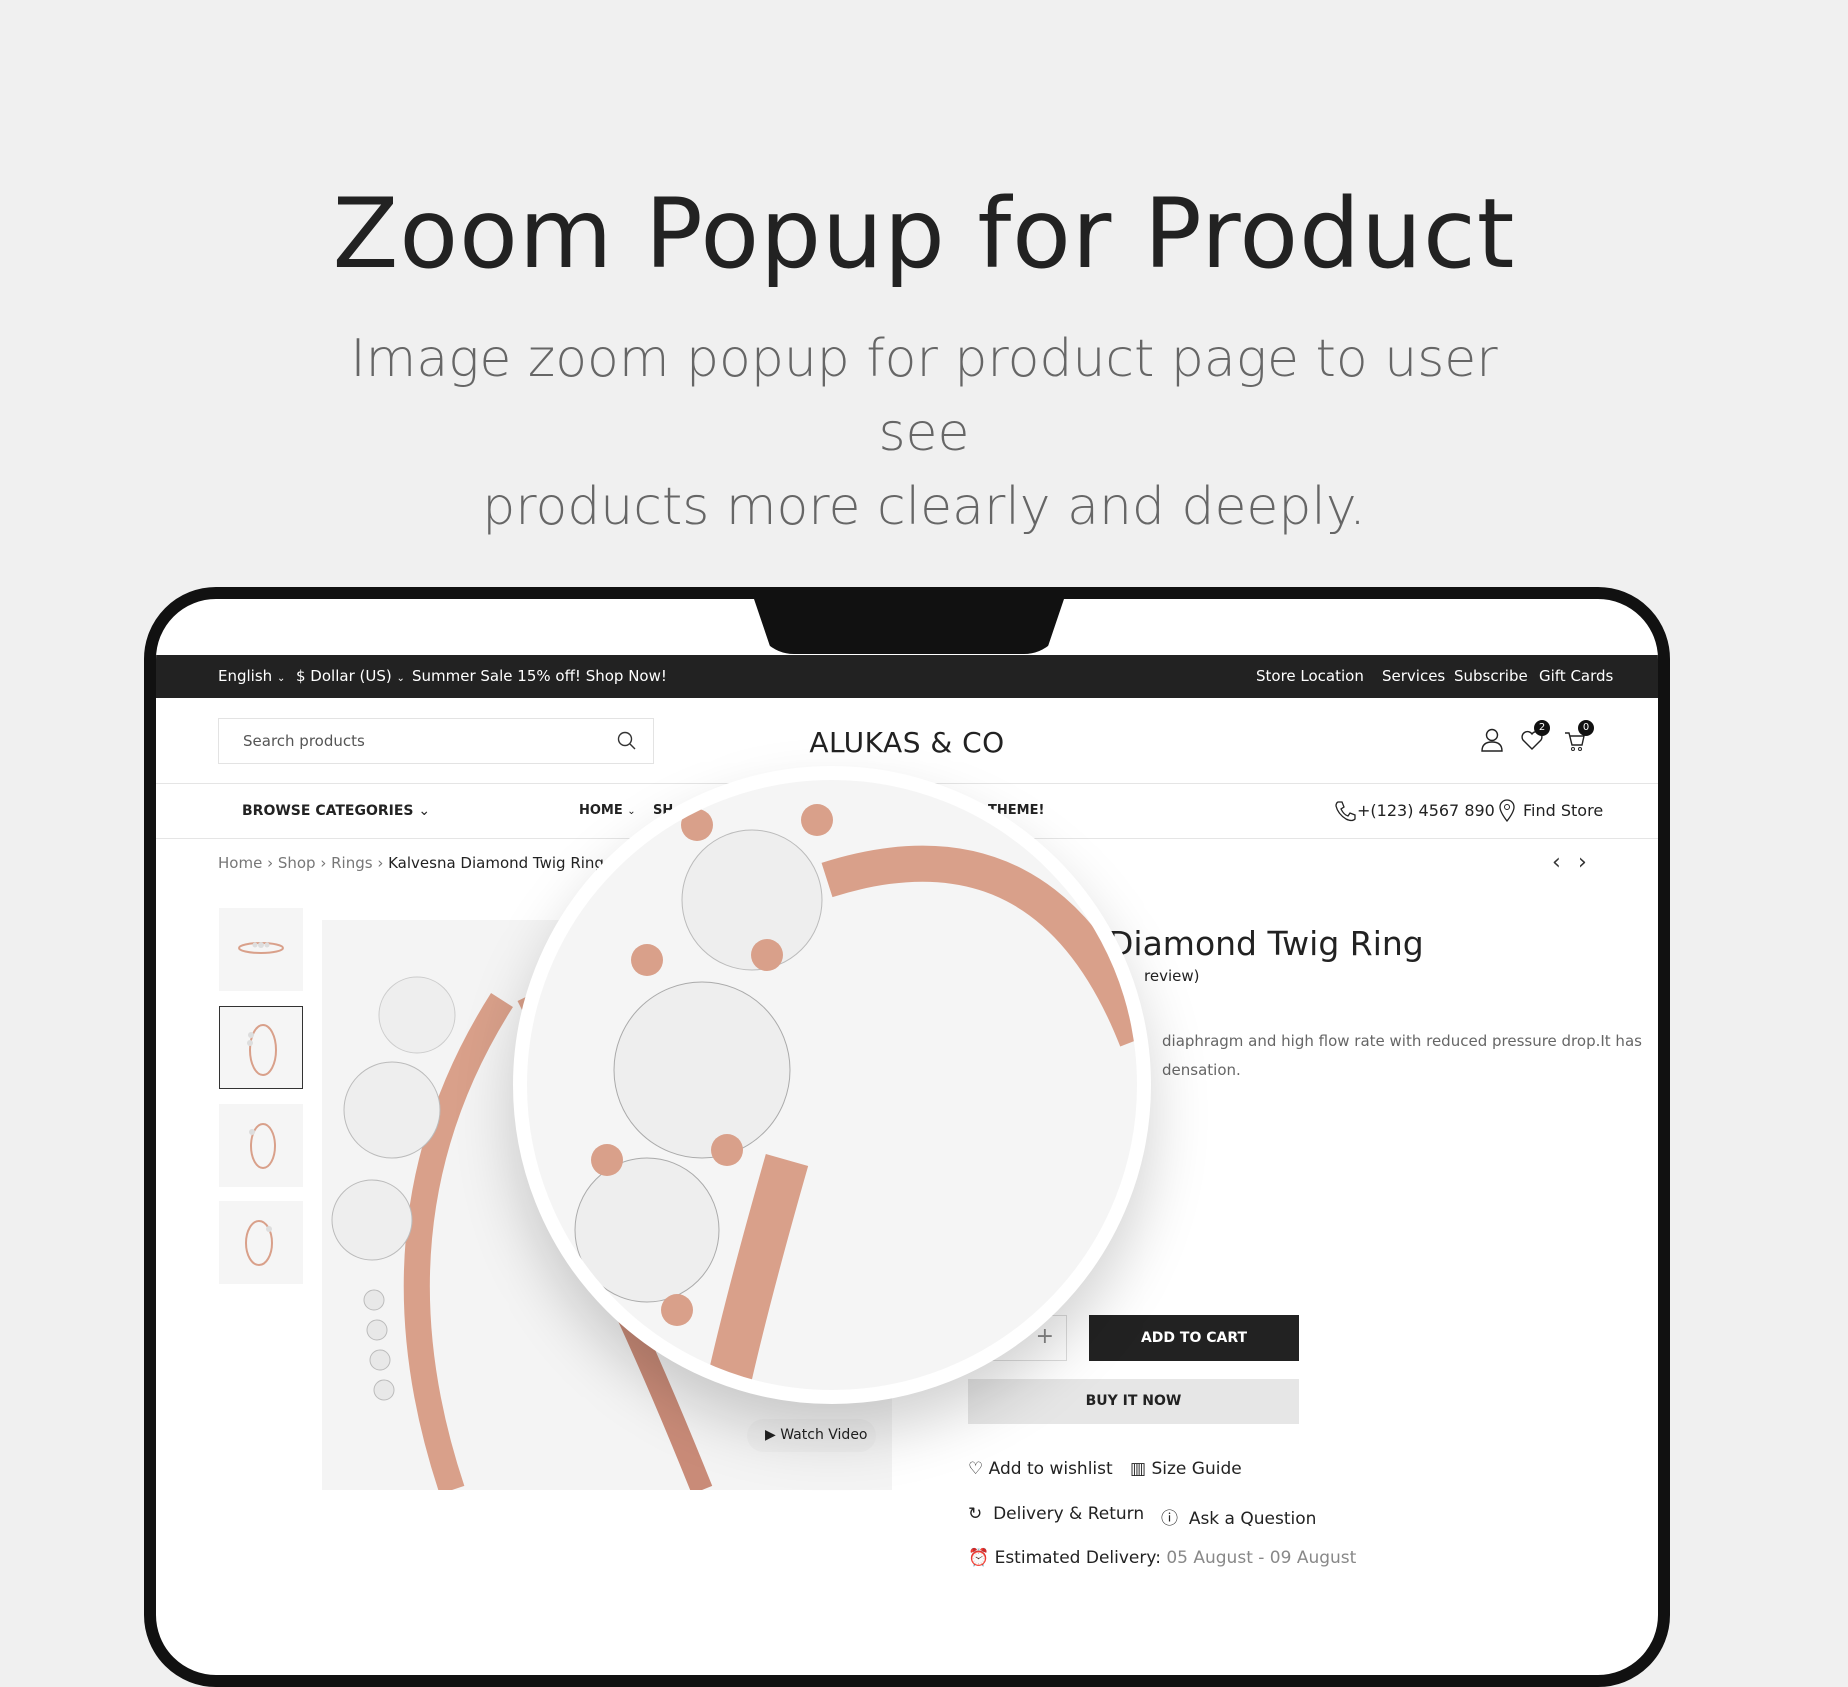  Describe the element at coordinates (924, 507) in the screenshot. I see `subtitle-line: products more clearly and deeply.` at that location.